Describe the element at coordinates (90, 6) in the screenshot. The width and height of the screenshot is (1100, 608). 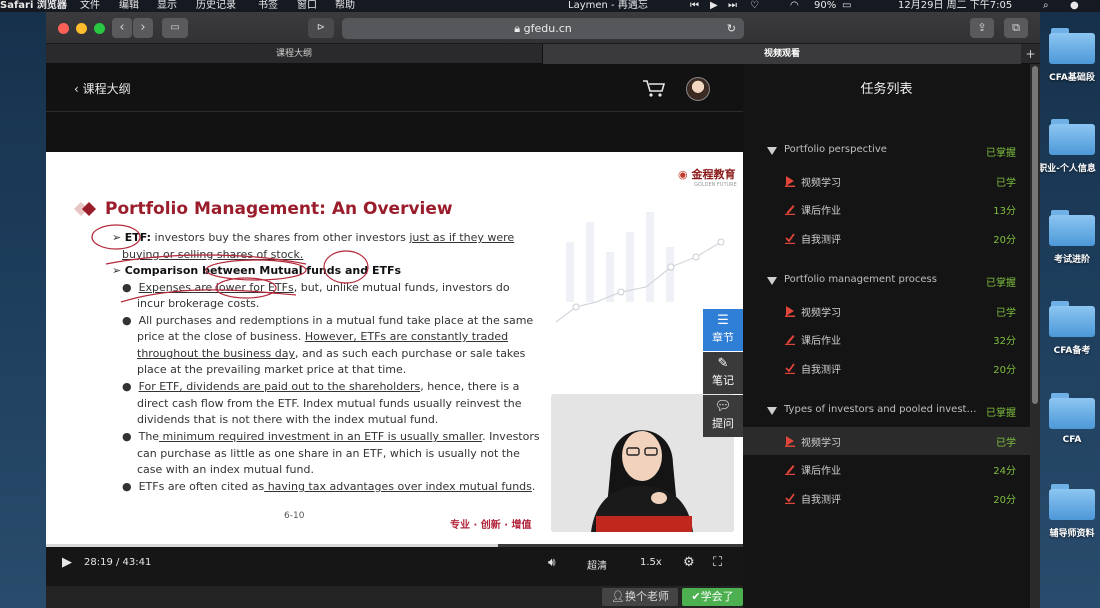
I see `menu-file: 文件` at that location.